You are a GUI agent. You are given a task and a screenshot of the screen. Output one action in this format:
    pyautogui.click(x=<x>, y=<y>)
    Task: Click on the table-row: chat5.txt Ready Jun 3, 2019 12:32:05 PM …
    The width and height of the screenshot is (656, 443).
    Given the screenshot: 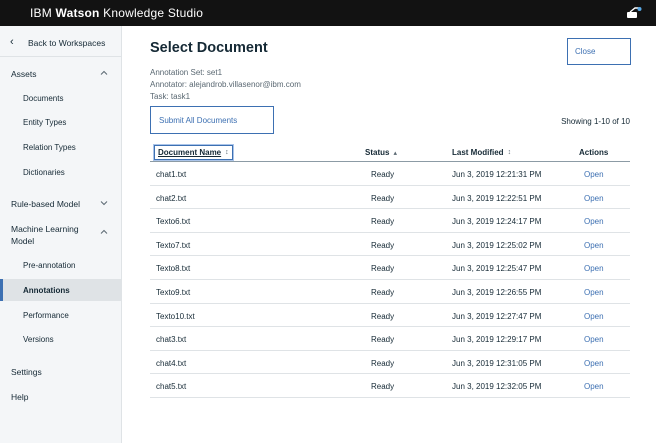 What is the action you would take?
    pyautogui.click(x=390, y=386)
    